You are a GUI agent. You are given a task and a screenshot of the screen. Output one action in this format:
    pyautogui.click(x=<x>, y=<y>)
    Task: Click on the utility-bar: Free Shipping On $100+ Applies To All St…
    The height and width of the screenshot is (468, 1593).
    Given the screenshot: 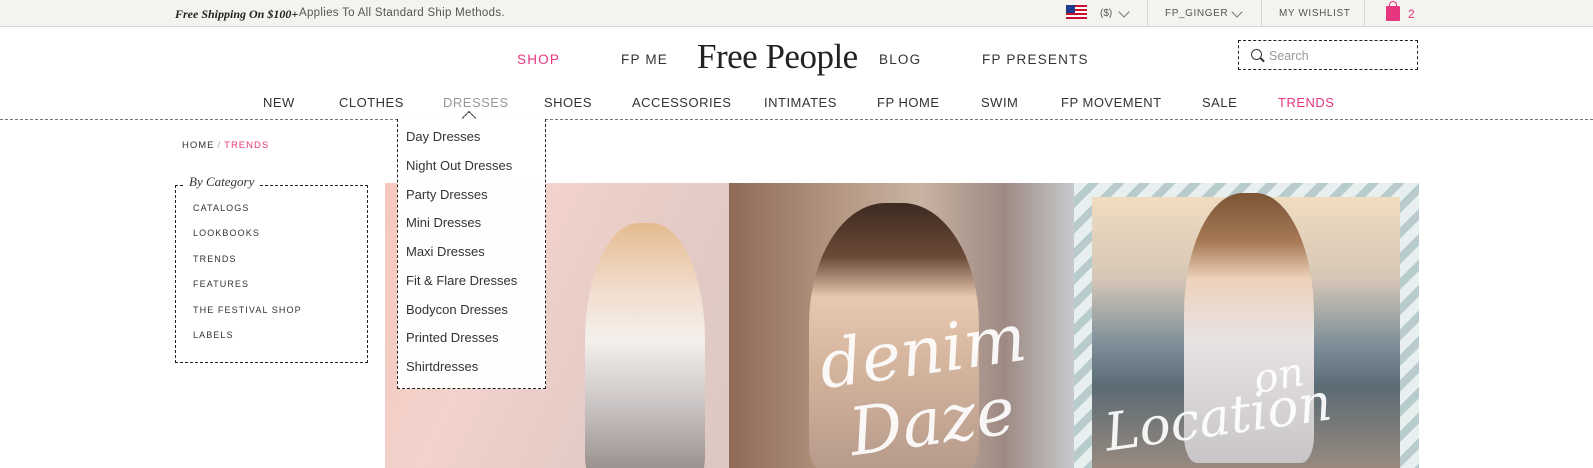 What is the action you would take?
    pyautogui.click(x=796, y=13)
    